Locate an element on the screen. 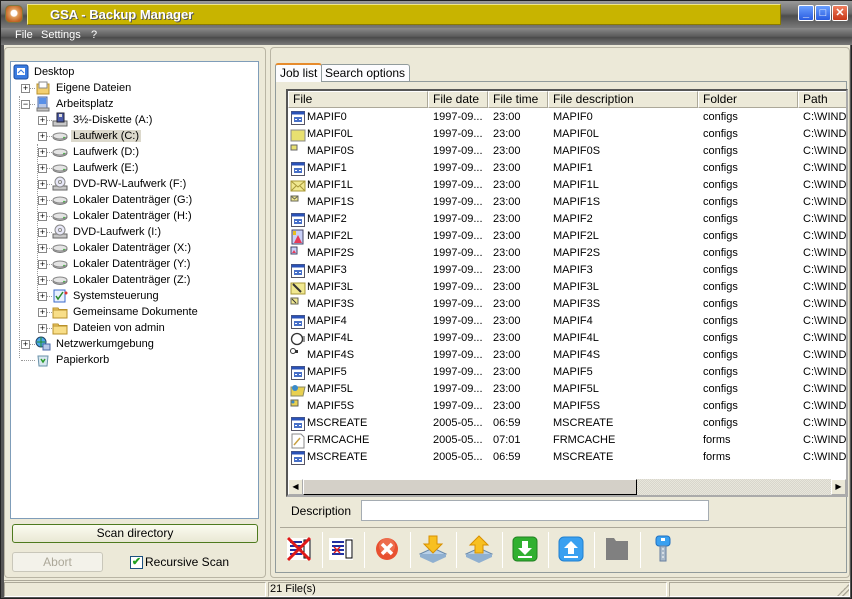  tree-item: 3½-Diskette (A:) is located at coordinates (103, 120).